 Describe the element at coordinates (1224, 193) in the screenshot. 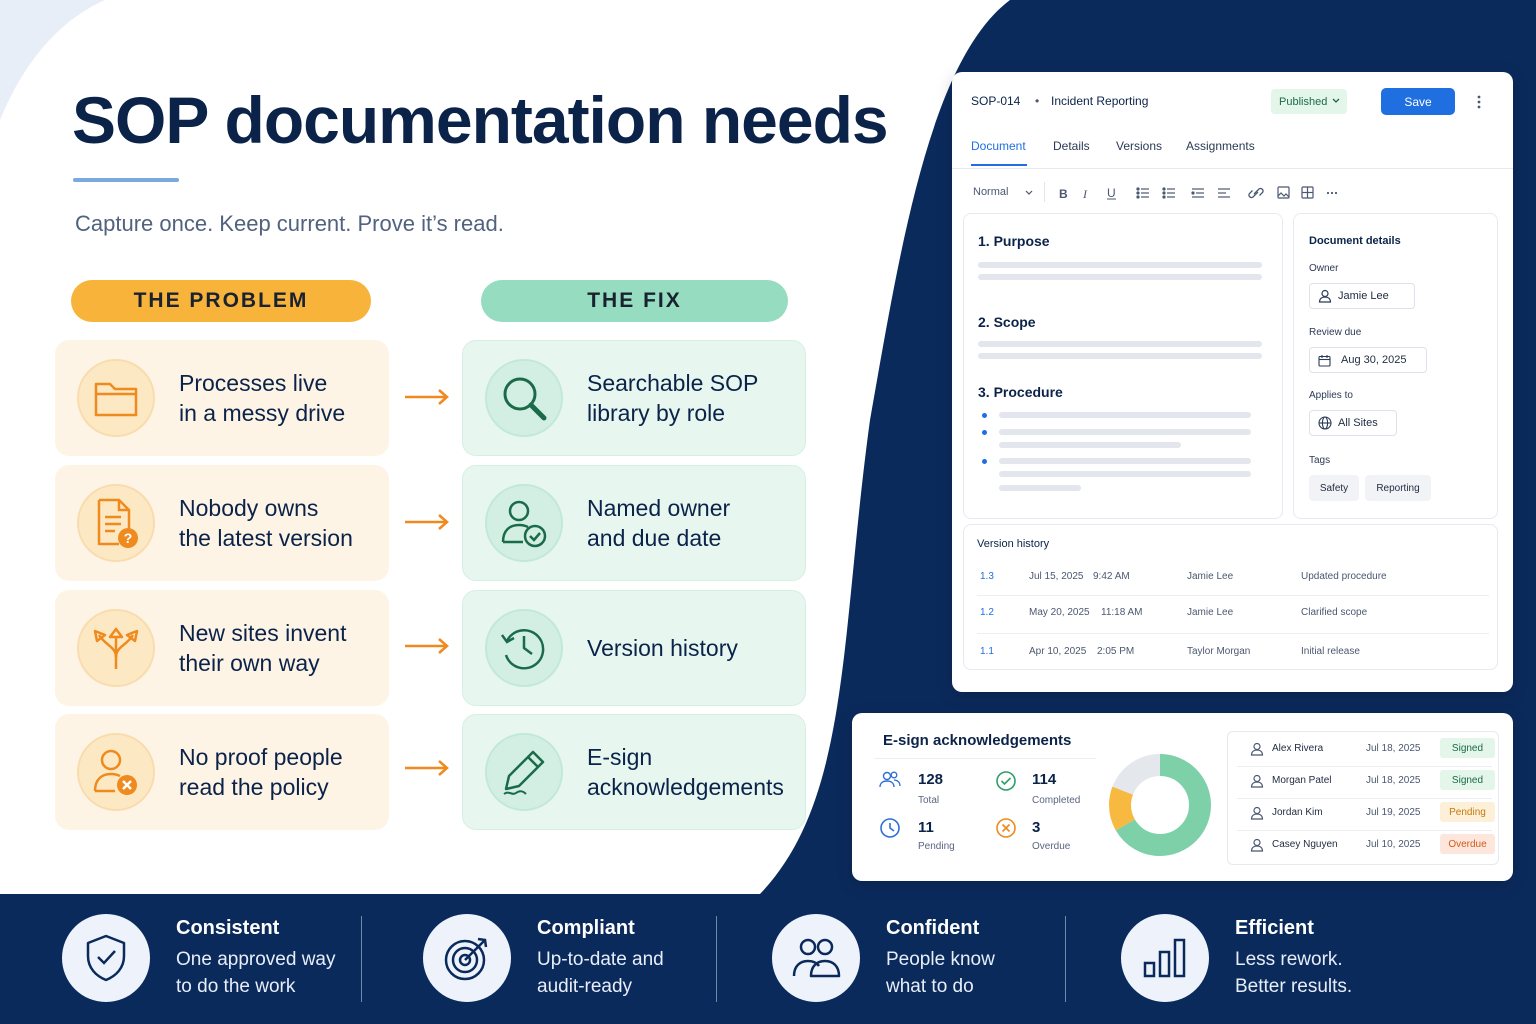

I see `align-icon` at that location.